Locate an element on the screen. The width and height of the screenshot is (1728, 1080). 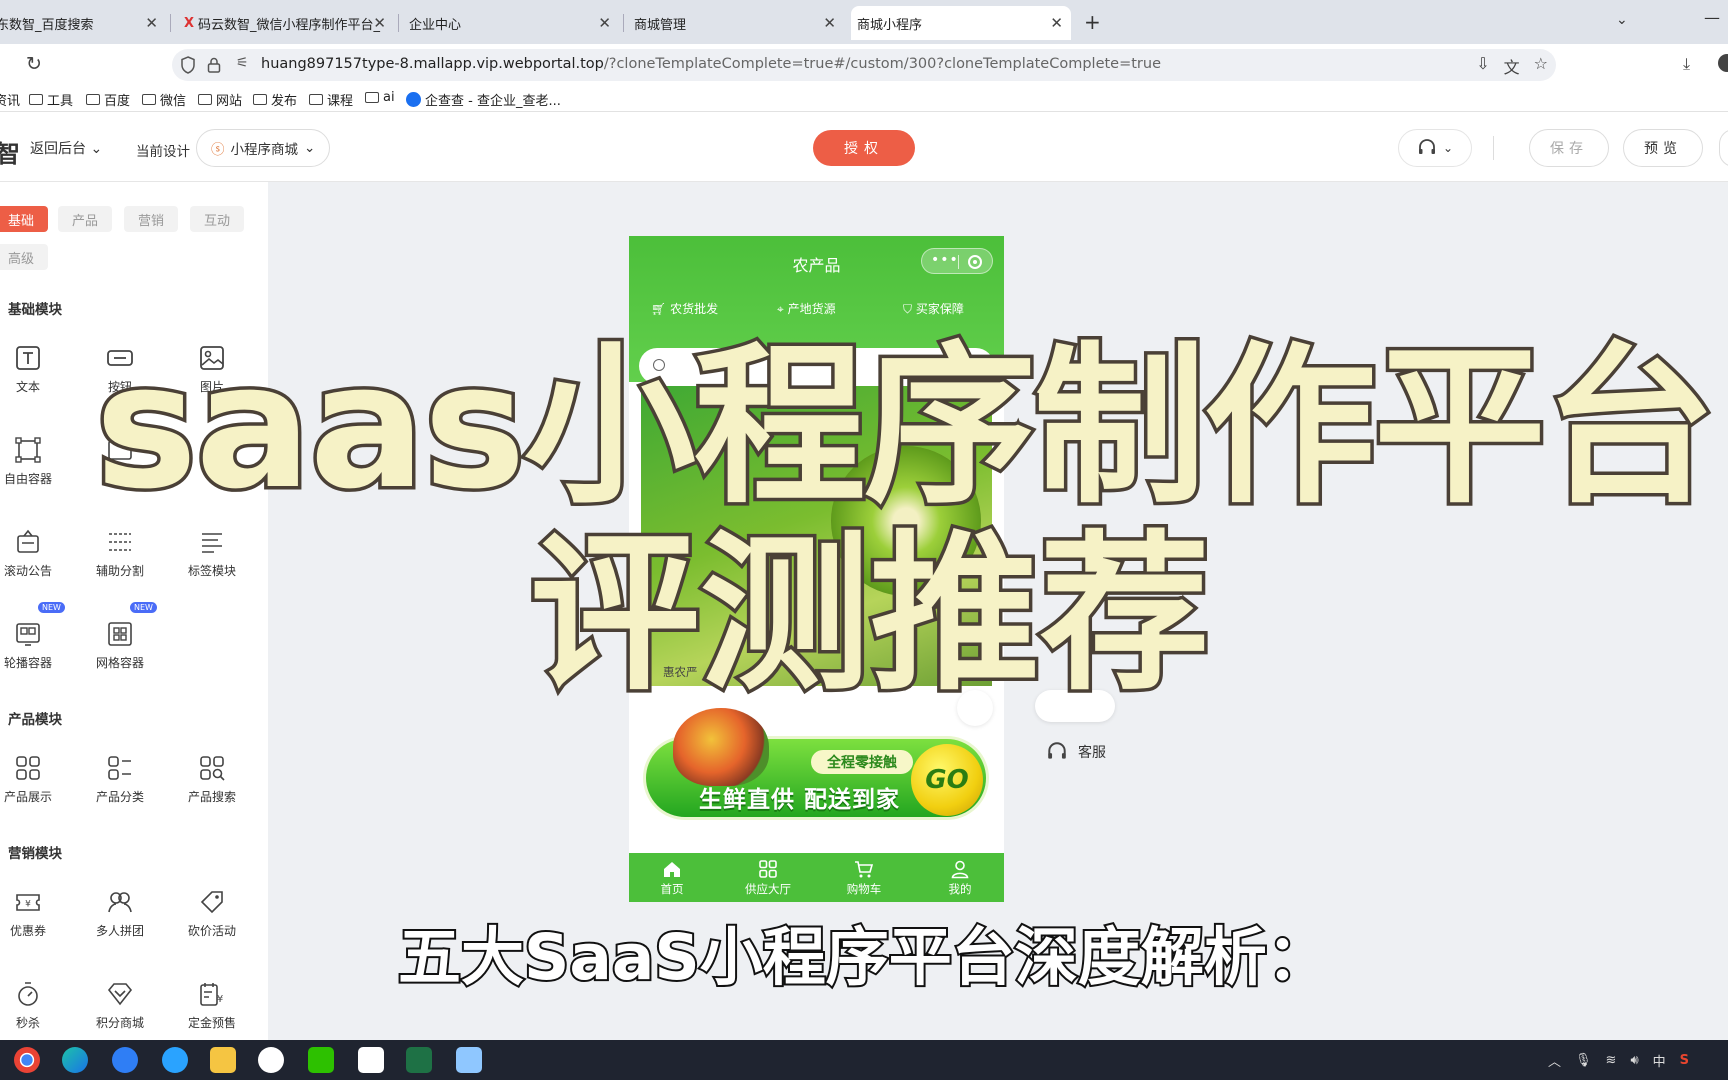
capcut-icon is located at coordinates (371, 1060).